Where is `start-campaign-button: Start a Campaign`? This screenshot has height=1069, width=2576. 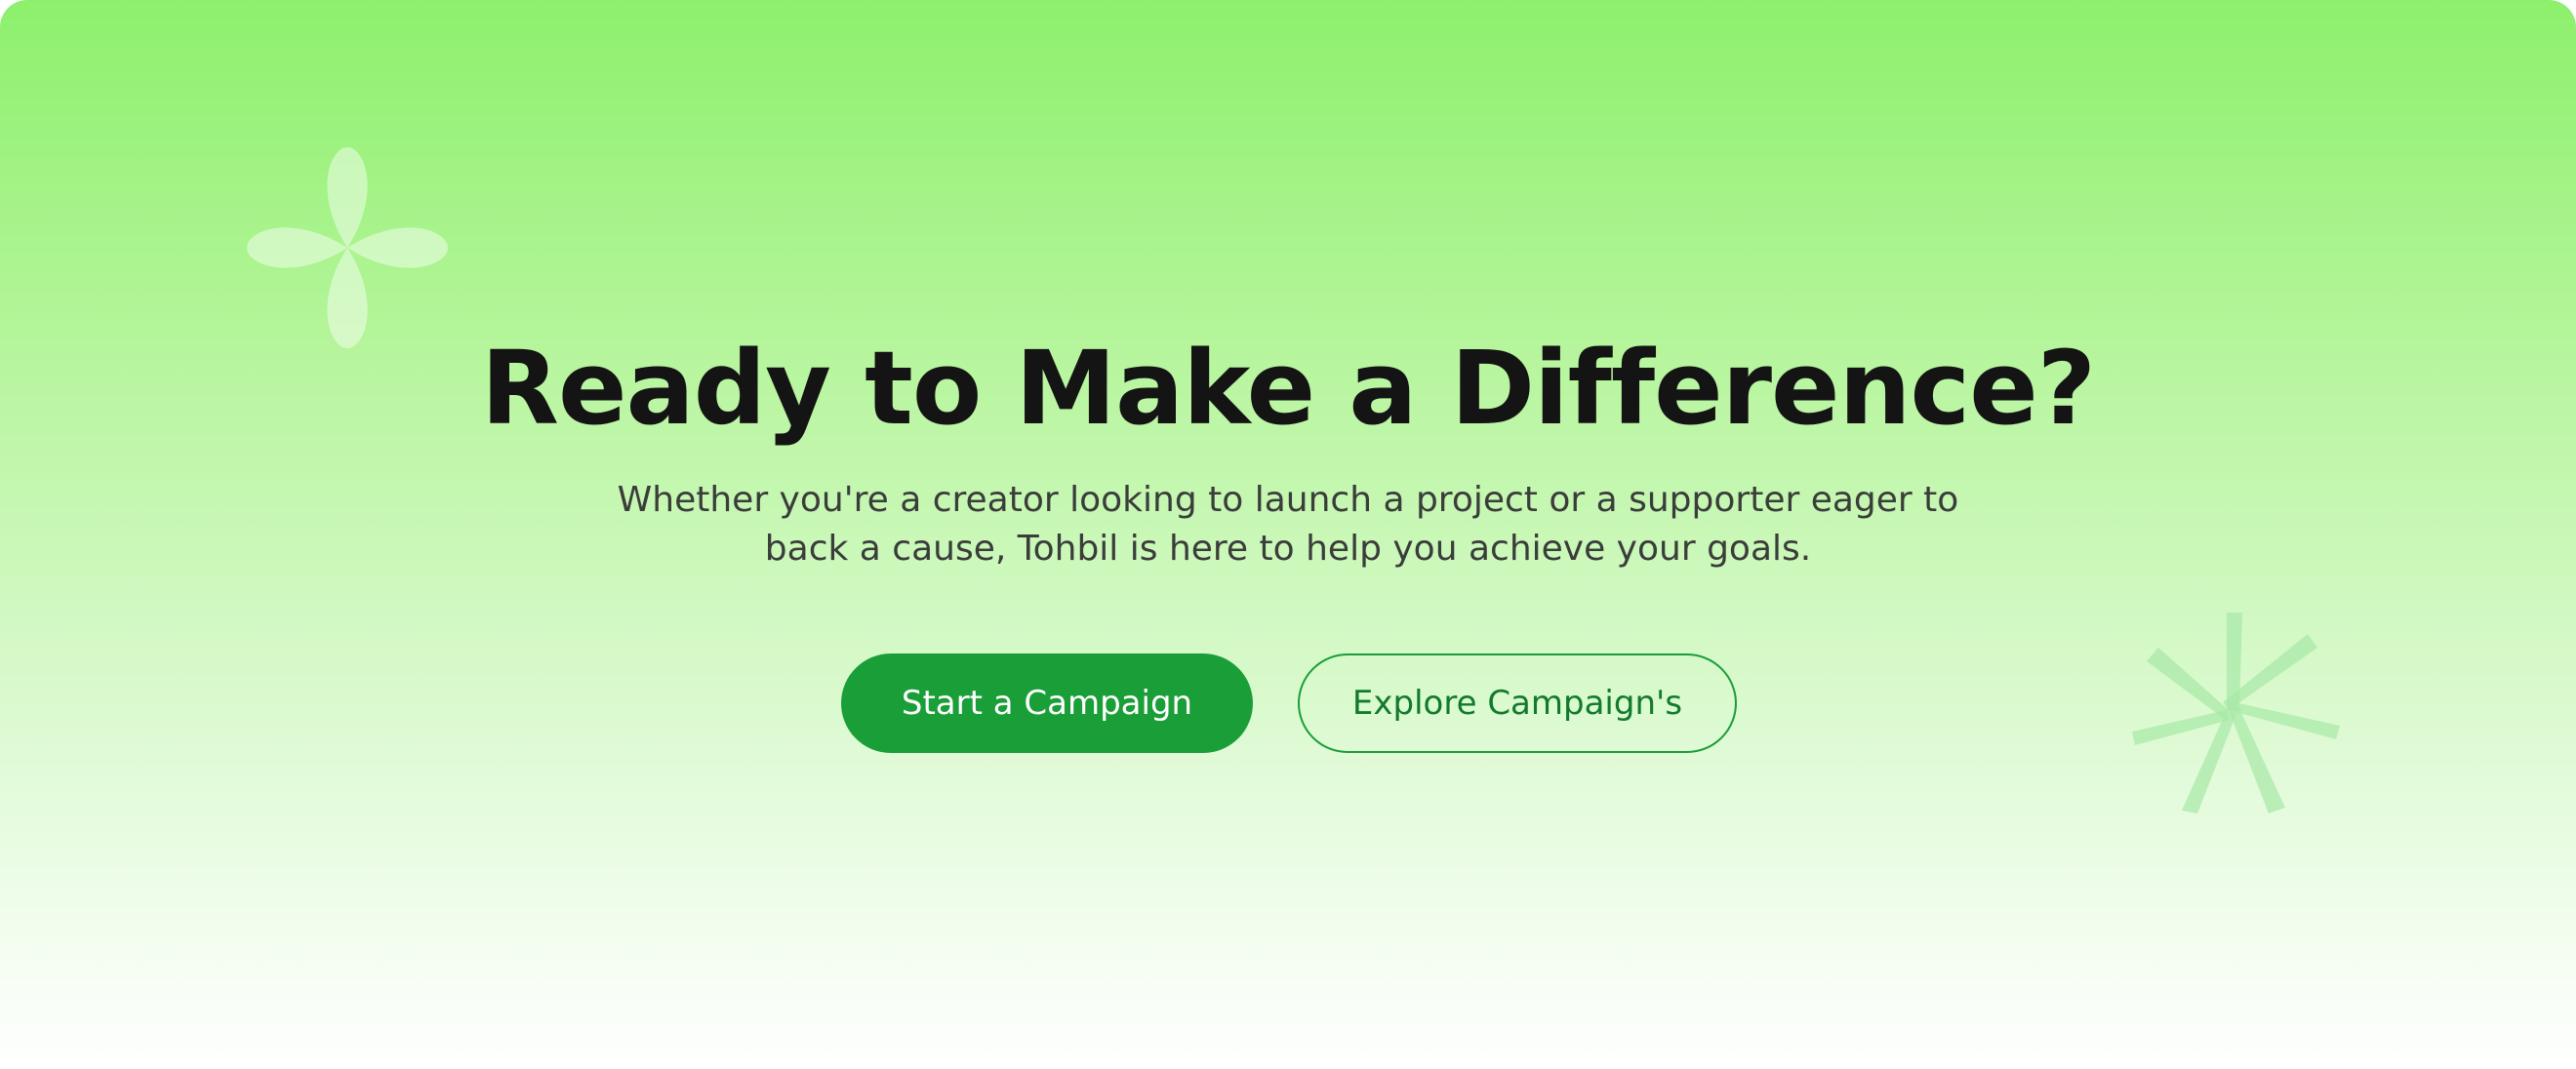
start-campaign-button: Start a Campaign is located at coordinates (1047, 703).